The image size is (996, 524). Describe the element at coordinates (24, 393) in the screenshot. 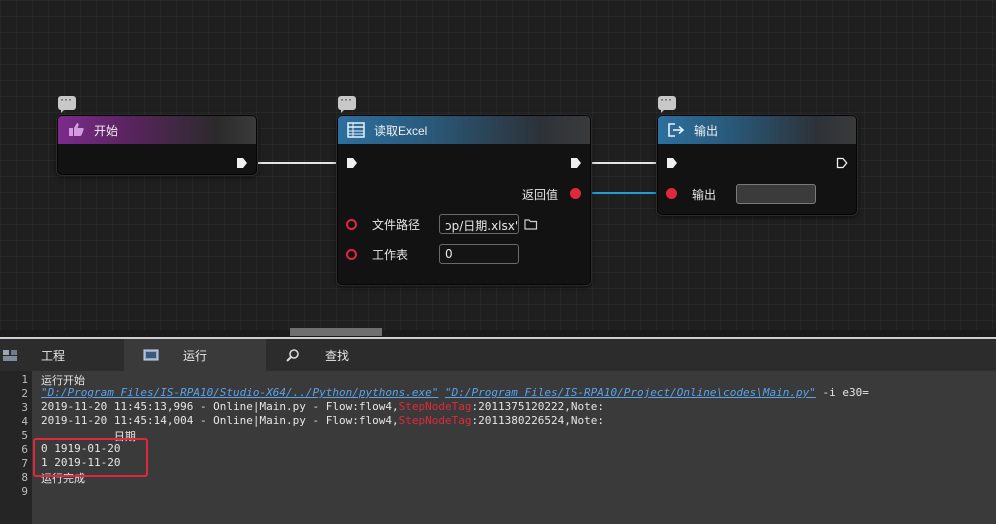

I see `line-number: 2` at that location.